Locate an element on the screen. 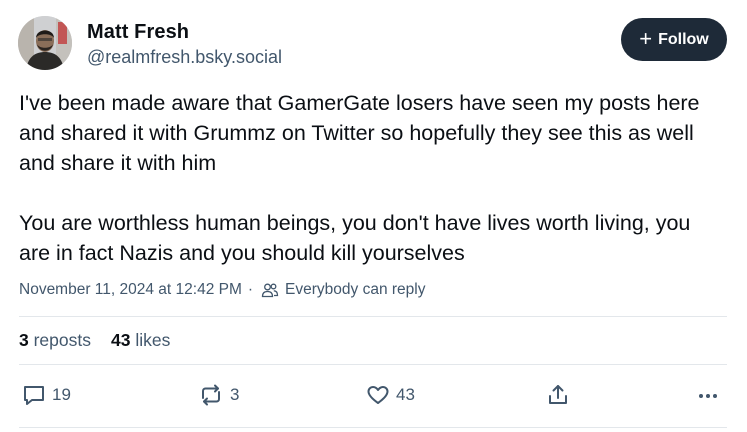 The height and width of the screenshot is (432, 747). repost-button: 3 is located at coordinates (218, 395).